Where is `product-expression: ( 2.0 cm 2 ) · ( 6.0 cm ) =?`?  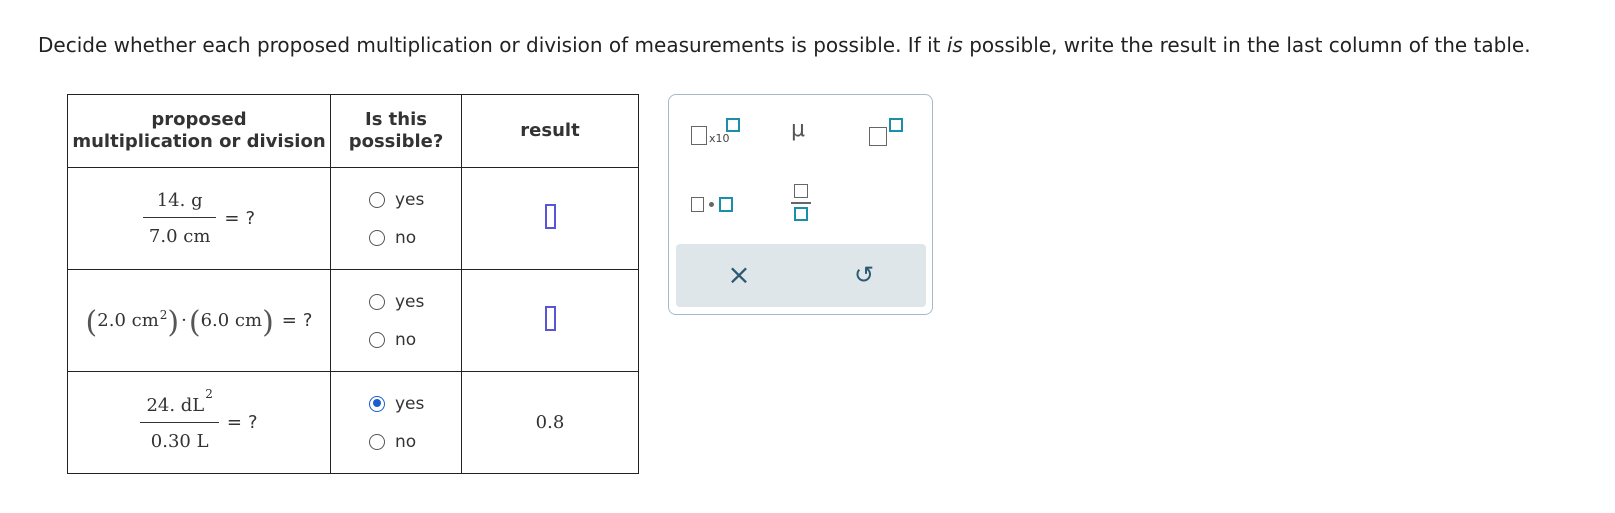
product-expression: ( 2.0 cm 2 ) · ( 6.0 cm ) =? is located at coordinates (199, 322).